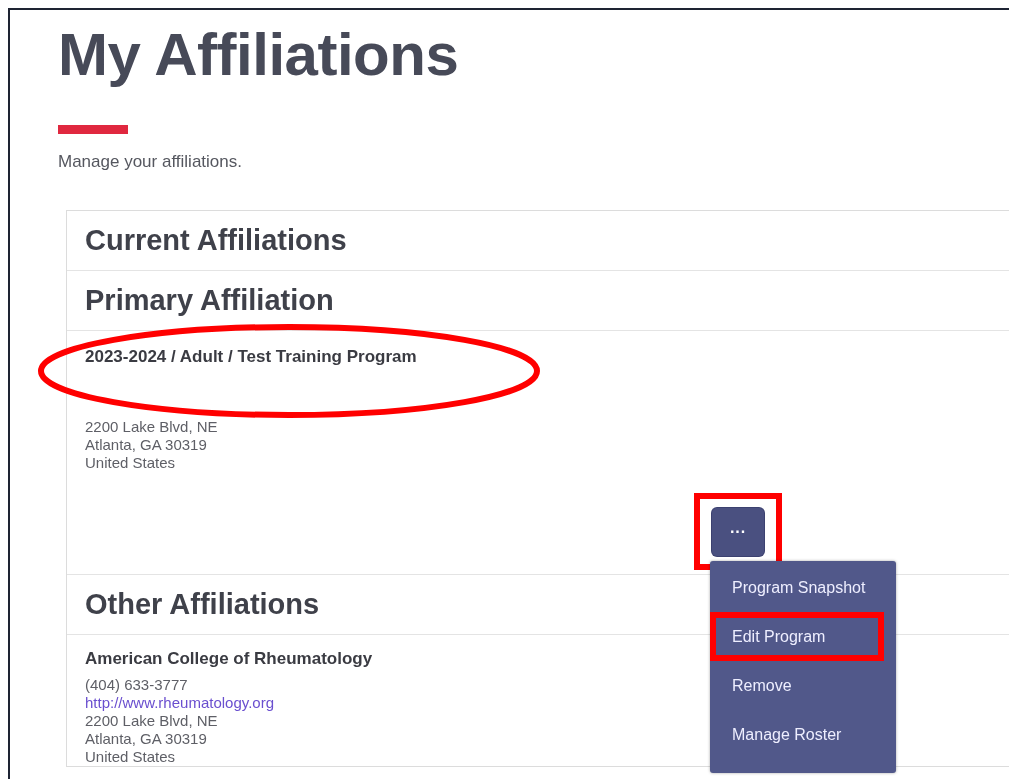 The image size is (1009, 781). What do you see at coordinates (136, 685) in the screenshot?
I see `phone-number: (404) 633-3777` at bounding box center [136, 685].